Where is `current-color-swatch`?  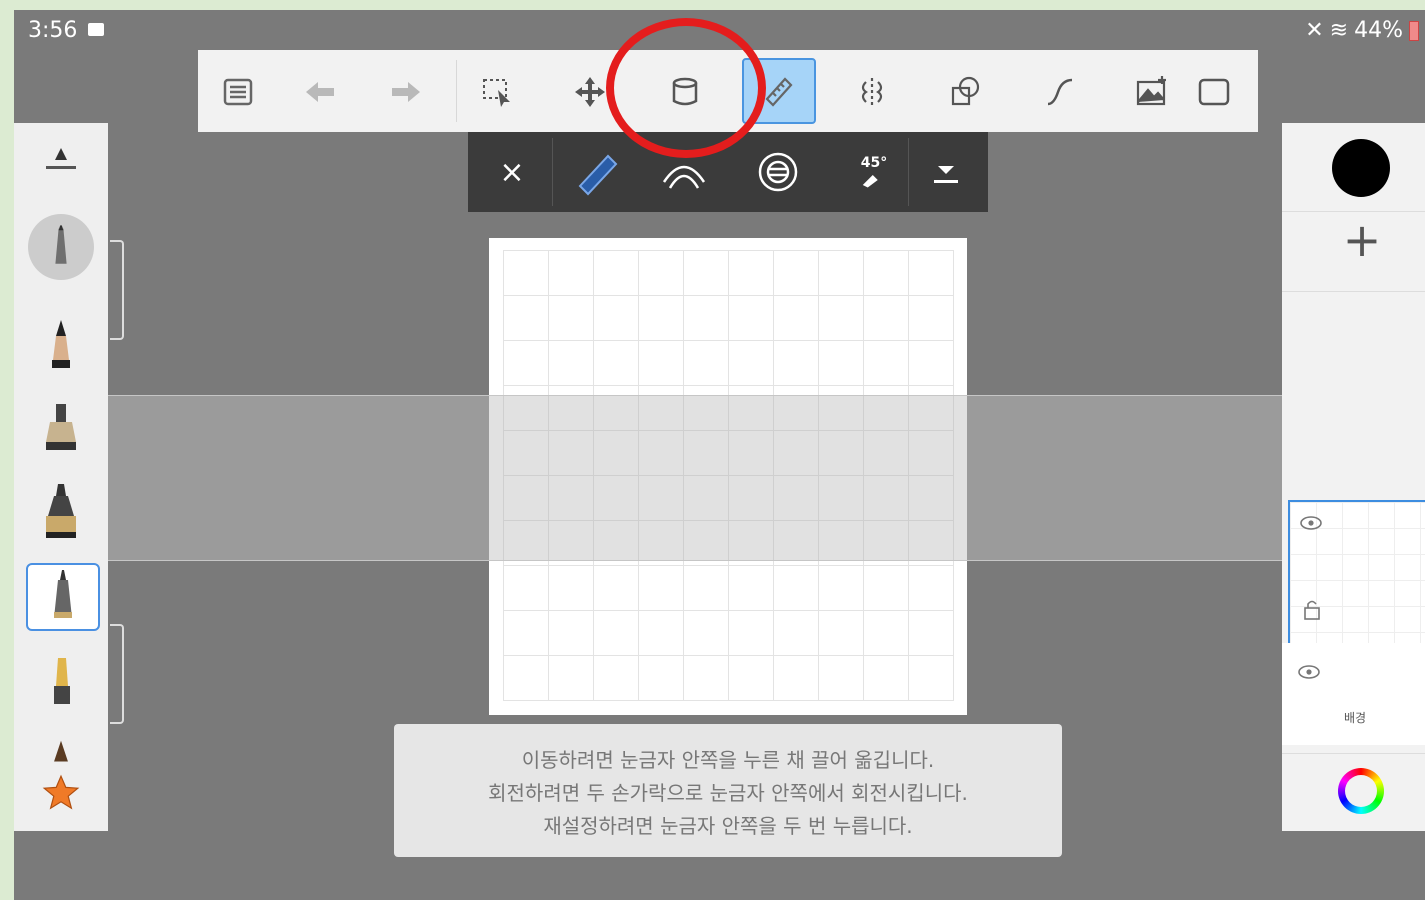
current-color-swatch is located at coordinates (1361, 168).